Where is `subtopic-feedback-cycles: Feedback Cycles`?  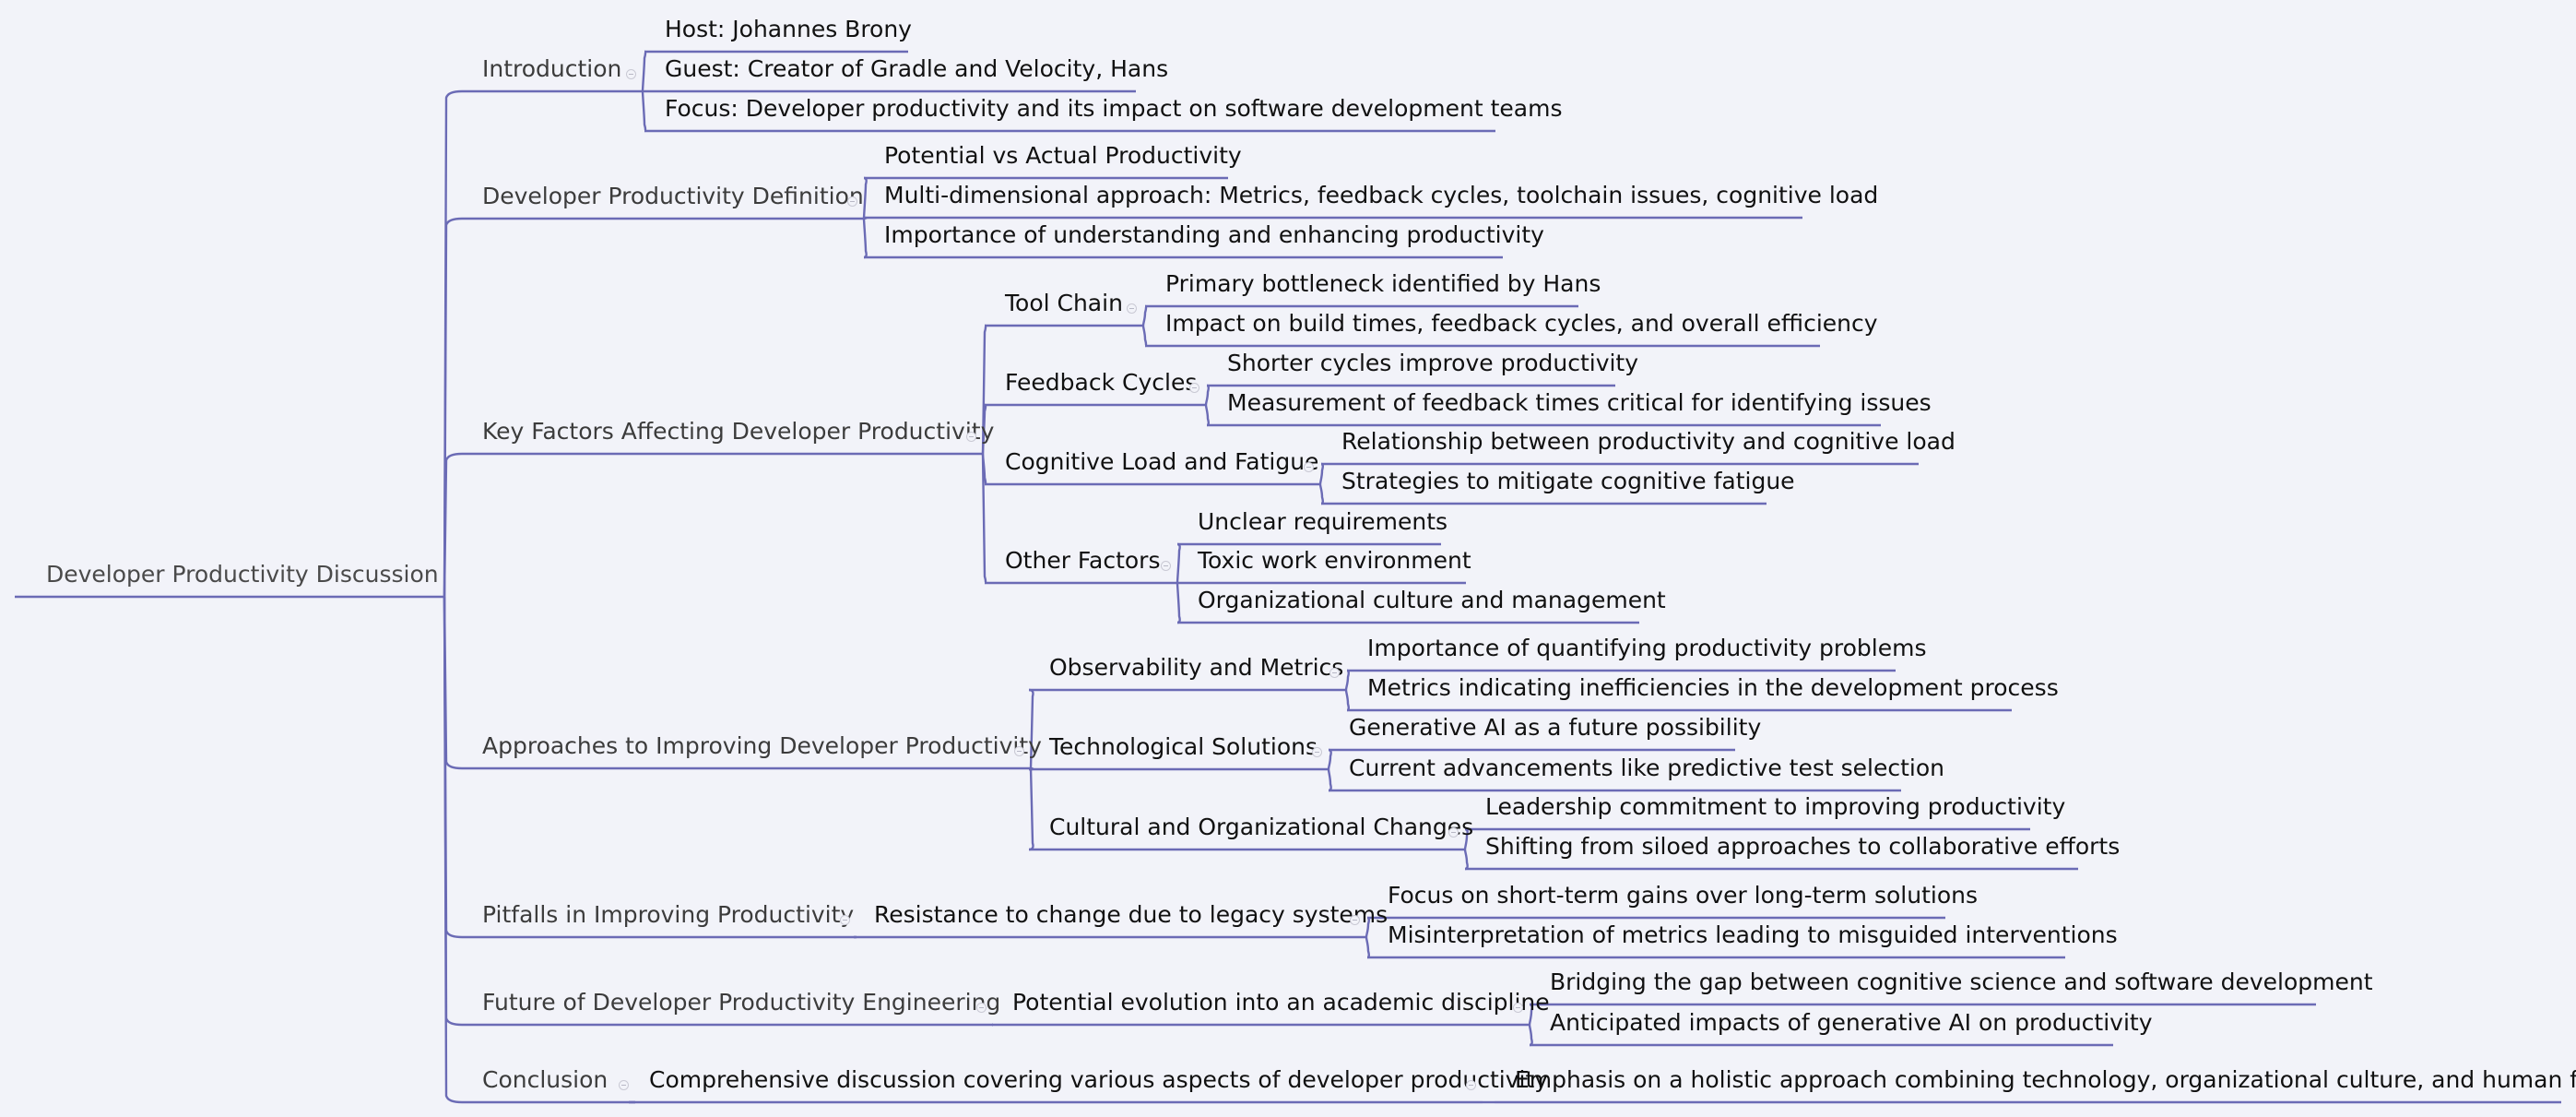 subtopic-feedback-cycles: Feedback Cycles is located at coordinates (1101, 382).